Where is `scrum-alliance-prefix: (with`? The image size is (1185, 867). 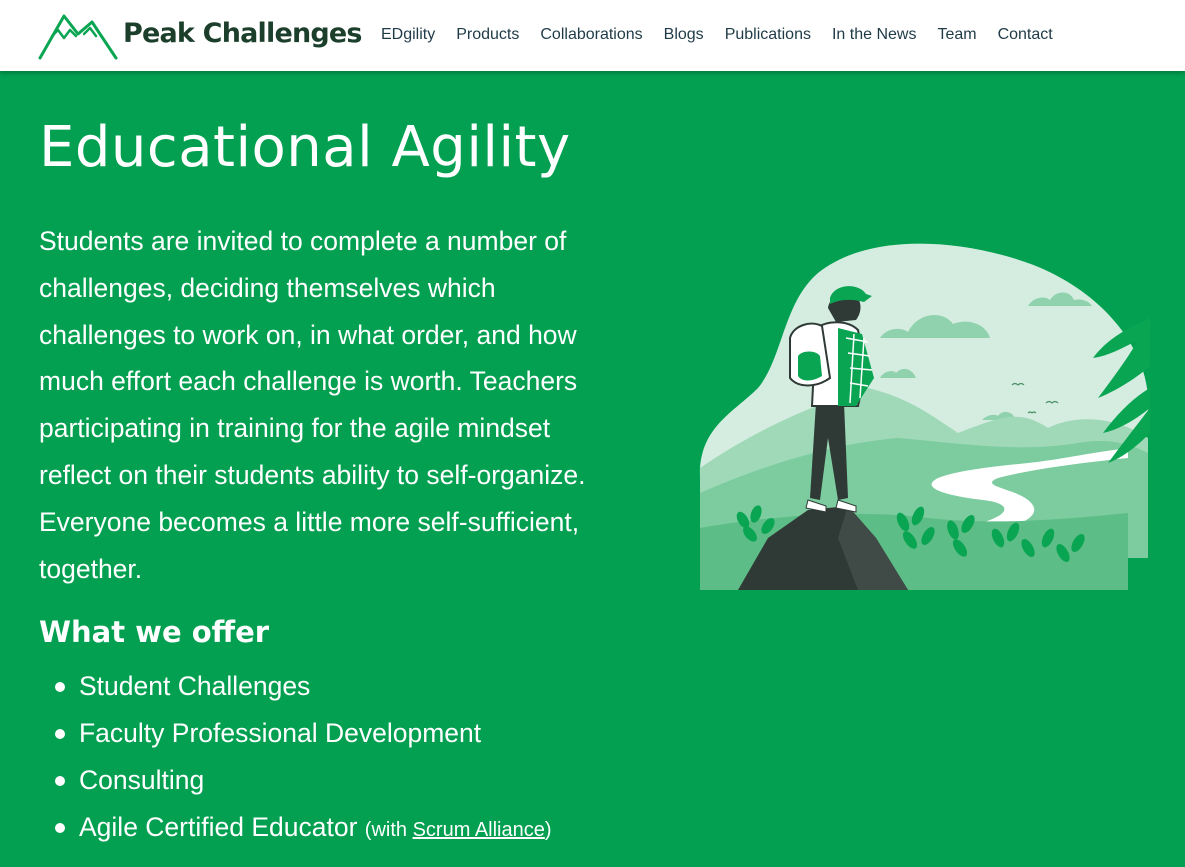 scrum-alliance-prefix: (with is located at coordinates (388, 830).